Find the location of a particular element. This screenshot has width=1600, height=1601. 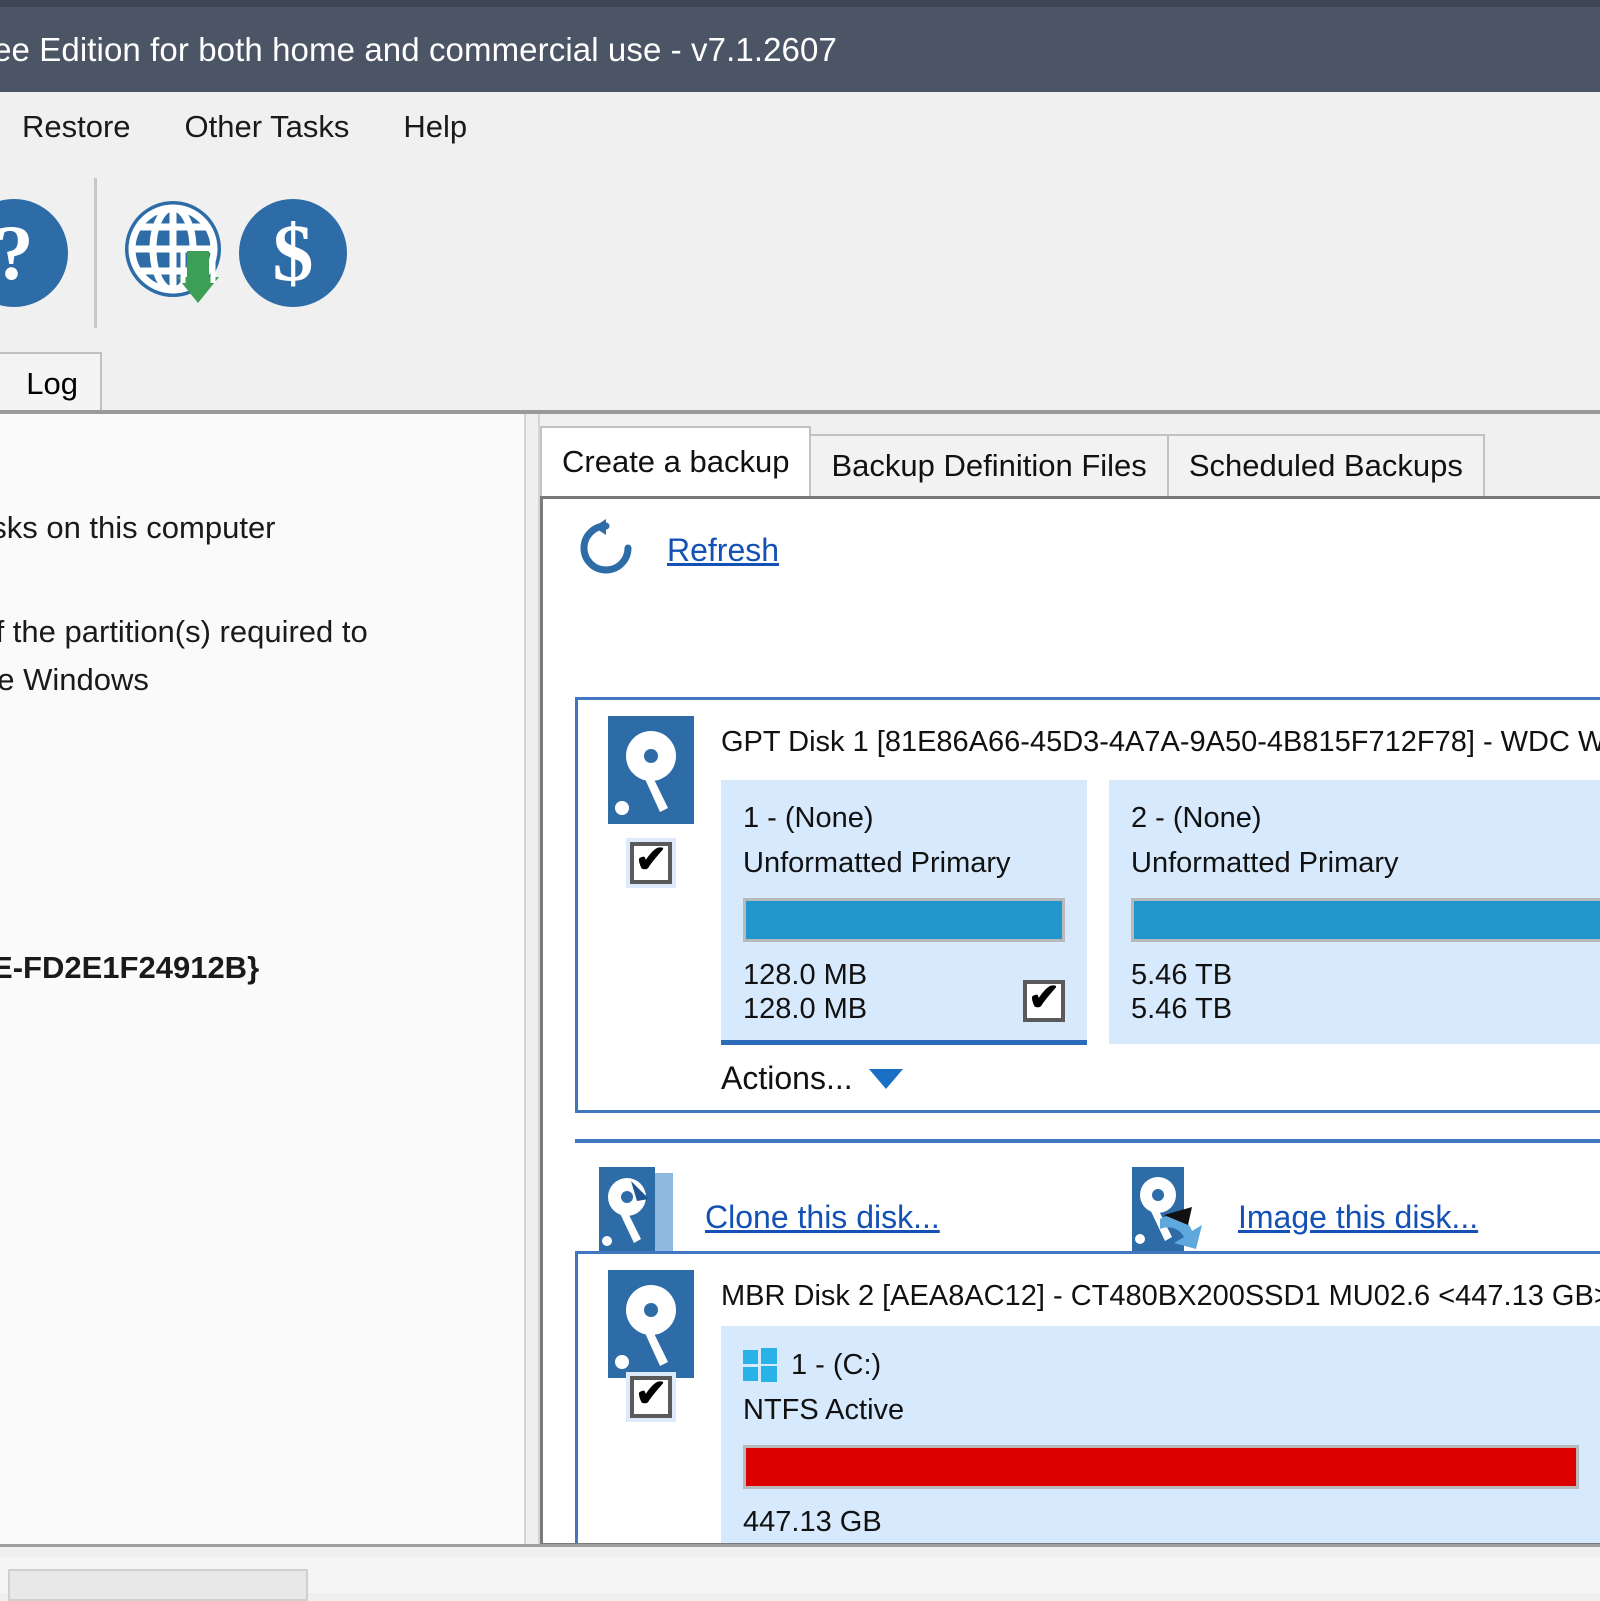

disk-2-checkbox: ✔ is located at coordinates (651, 1397).